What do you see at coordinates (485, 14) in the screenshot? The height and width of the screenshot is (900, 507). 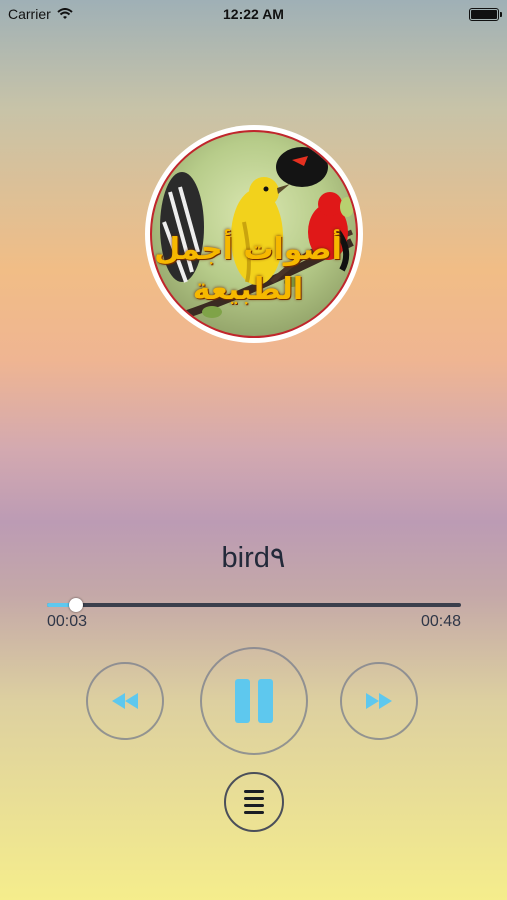 I see `battery-icon` at bounding box center [485, 14].